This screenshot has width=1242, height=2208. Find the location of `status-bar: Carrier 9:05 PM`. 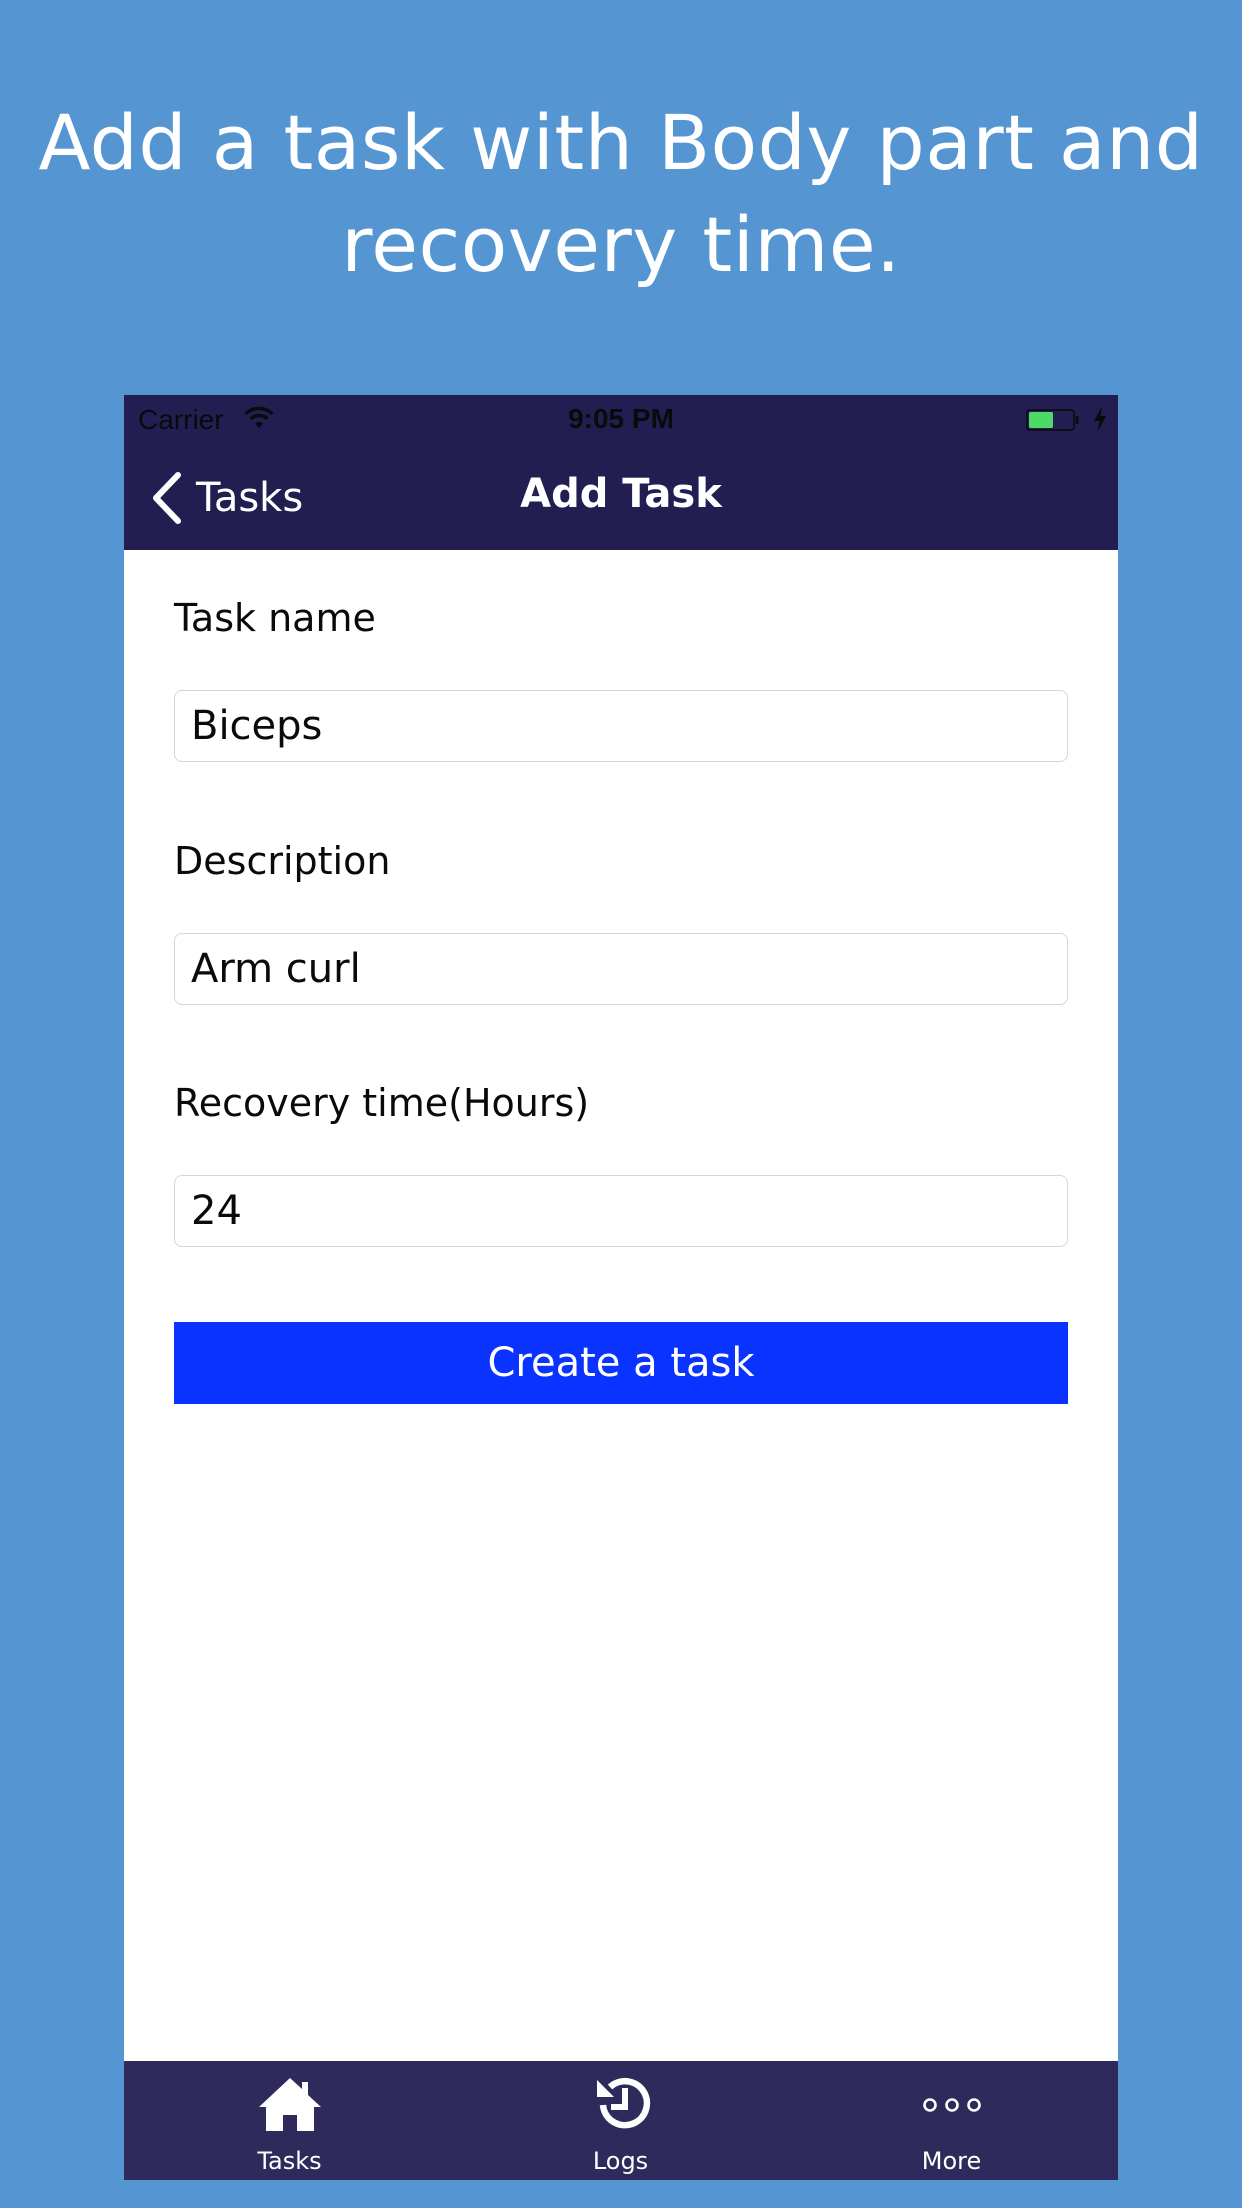

status-bar: Carrier 9:05 PM is located at coordinates (621, 420).